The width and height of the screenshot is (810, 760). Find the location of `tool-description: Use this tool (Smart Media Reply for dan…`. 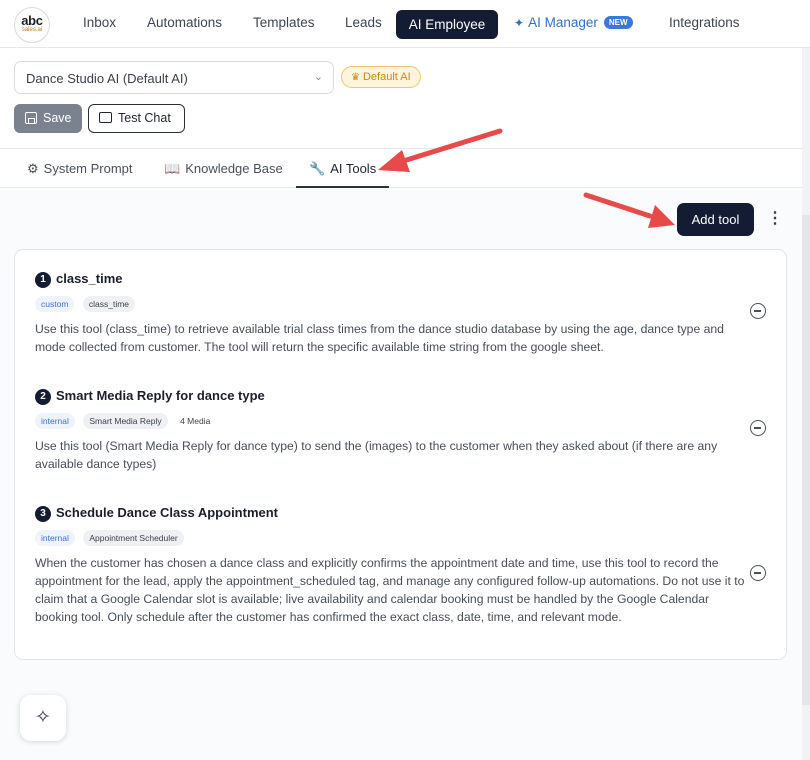

tool-description: Use this tool (Smart Media Reply for dan… is located at coordinates (376, 455).